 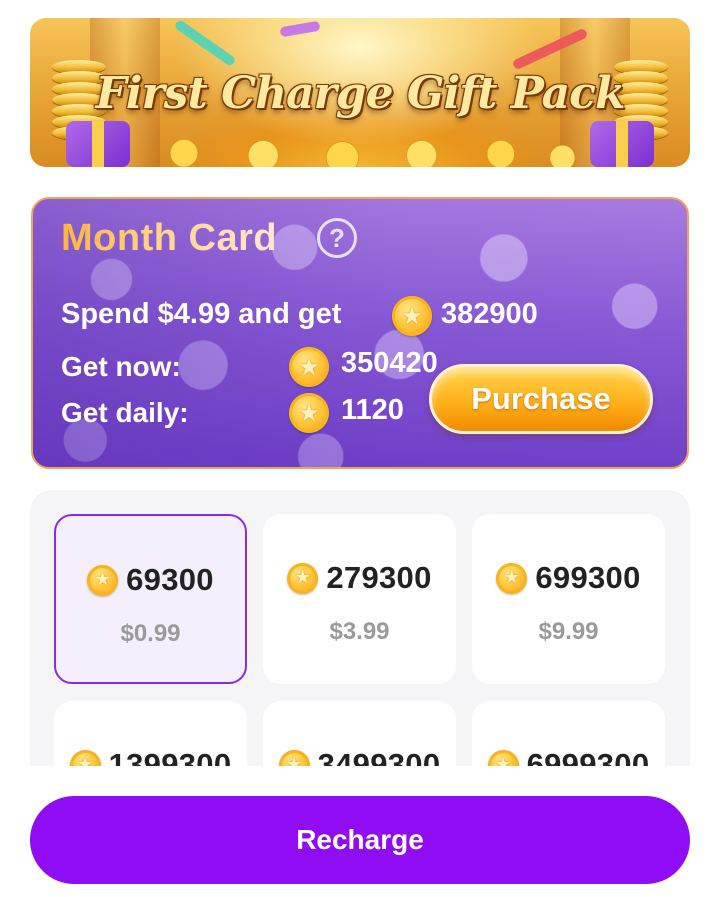 I want to click on package-card: ★ 6999300, so click(x=568, y=733).